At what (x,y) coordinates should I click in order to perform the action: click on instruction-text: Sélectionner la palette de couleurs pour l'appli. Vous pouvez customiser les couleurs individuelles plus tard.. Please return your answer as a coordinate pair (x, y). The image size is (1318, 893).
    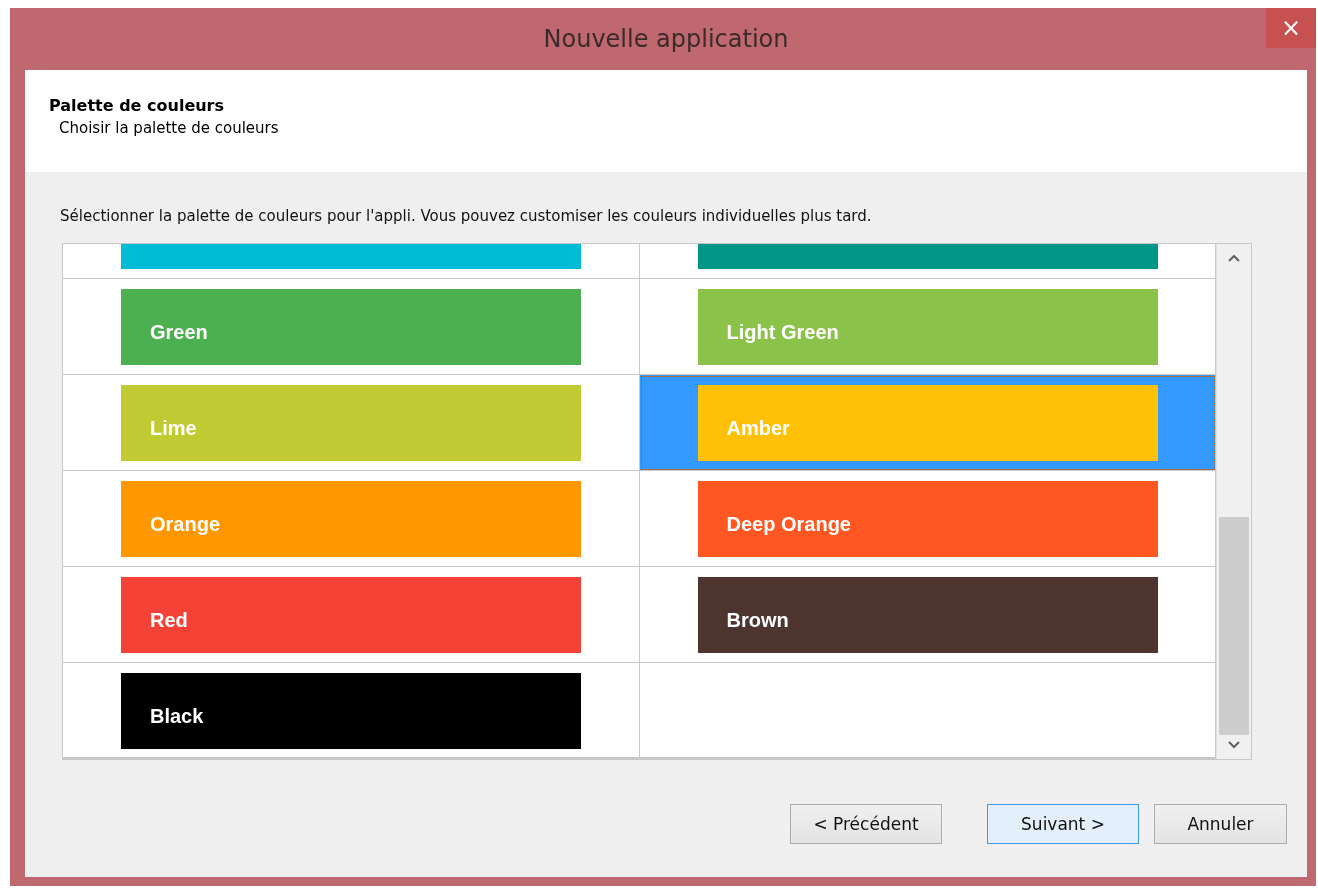
    Looking at the image, I should click on (466, 216).